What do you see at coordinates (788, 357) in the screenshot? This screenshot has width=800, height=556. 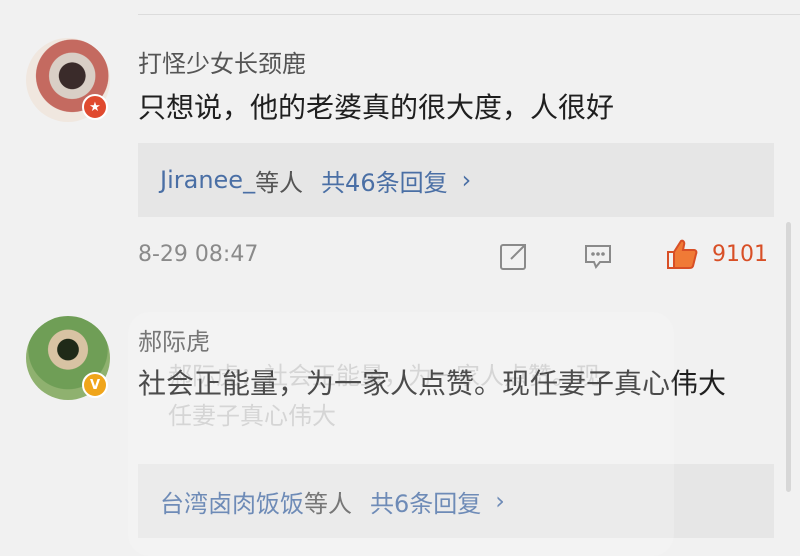 I see `scrollbar` at bounding box center [788, 357].